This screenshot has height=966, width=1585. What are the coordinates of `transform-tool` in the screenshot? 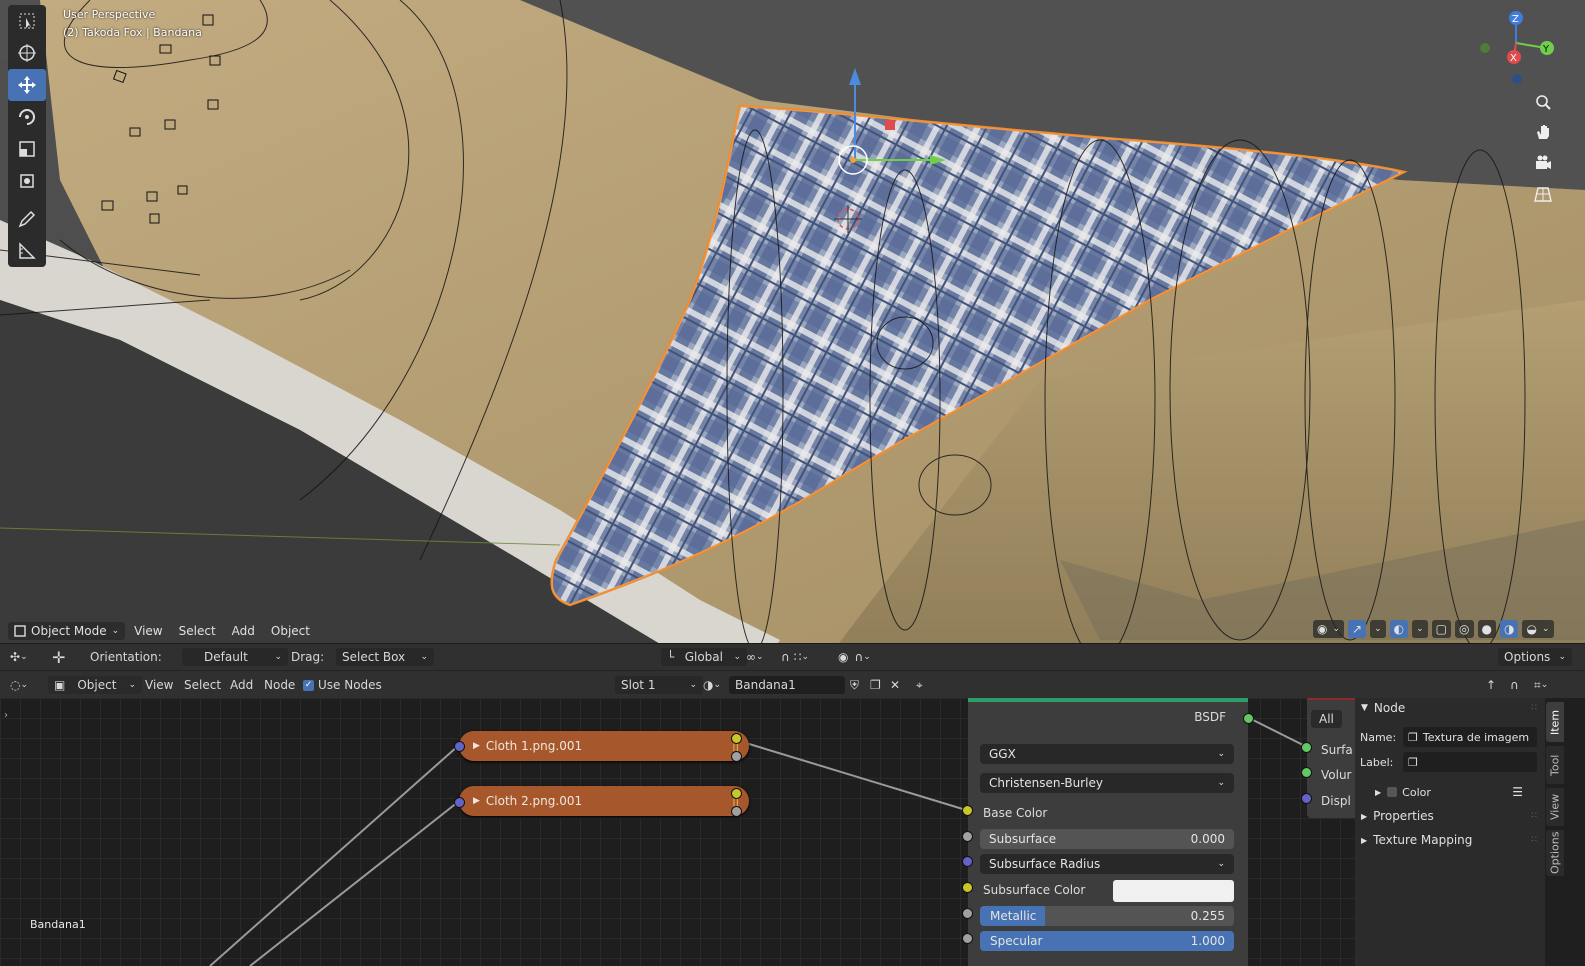 It's located at (27, 181).